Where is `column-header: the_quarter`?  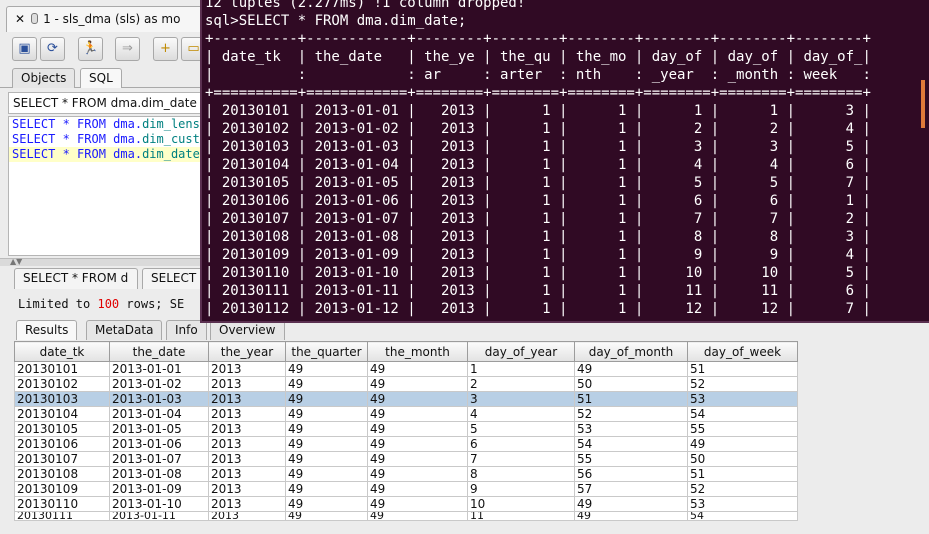 column-header: the_quarter is located at coordinates (326, 351).